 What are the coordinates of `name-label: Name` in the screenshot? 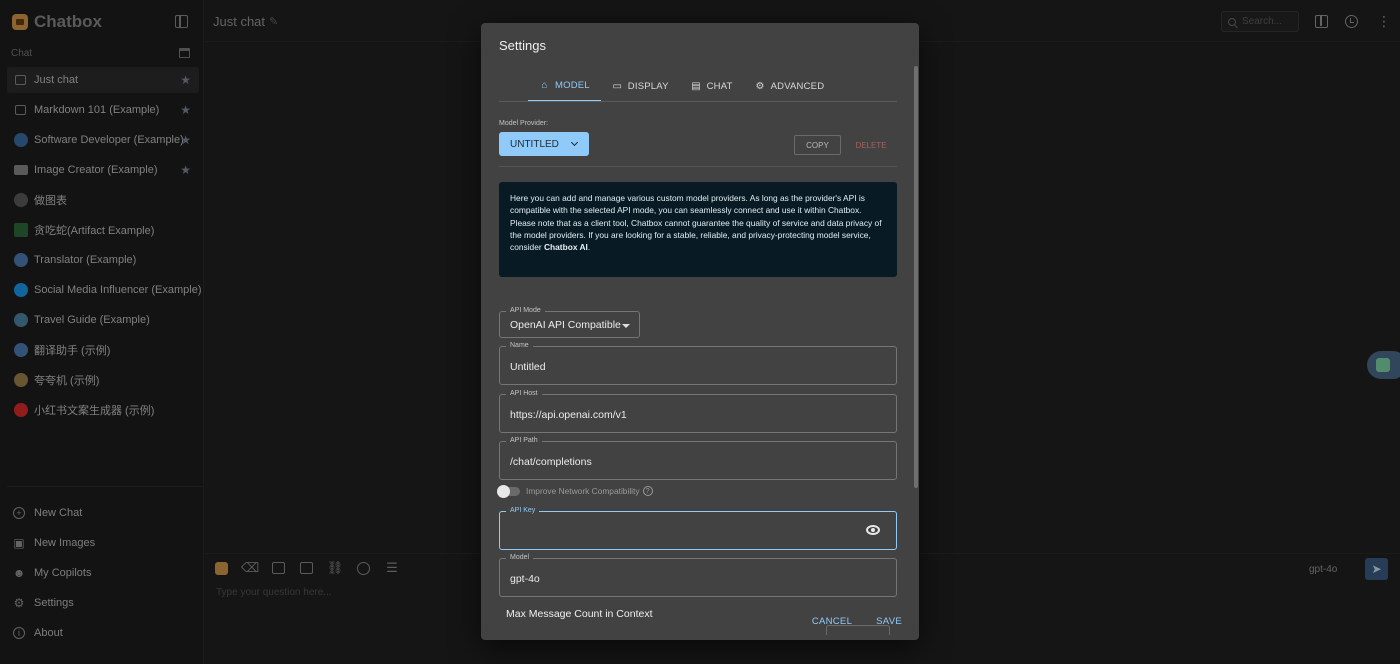 It's located at (519, 345).